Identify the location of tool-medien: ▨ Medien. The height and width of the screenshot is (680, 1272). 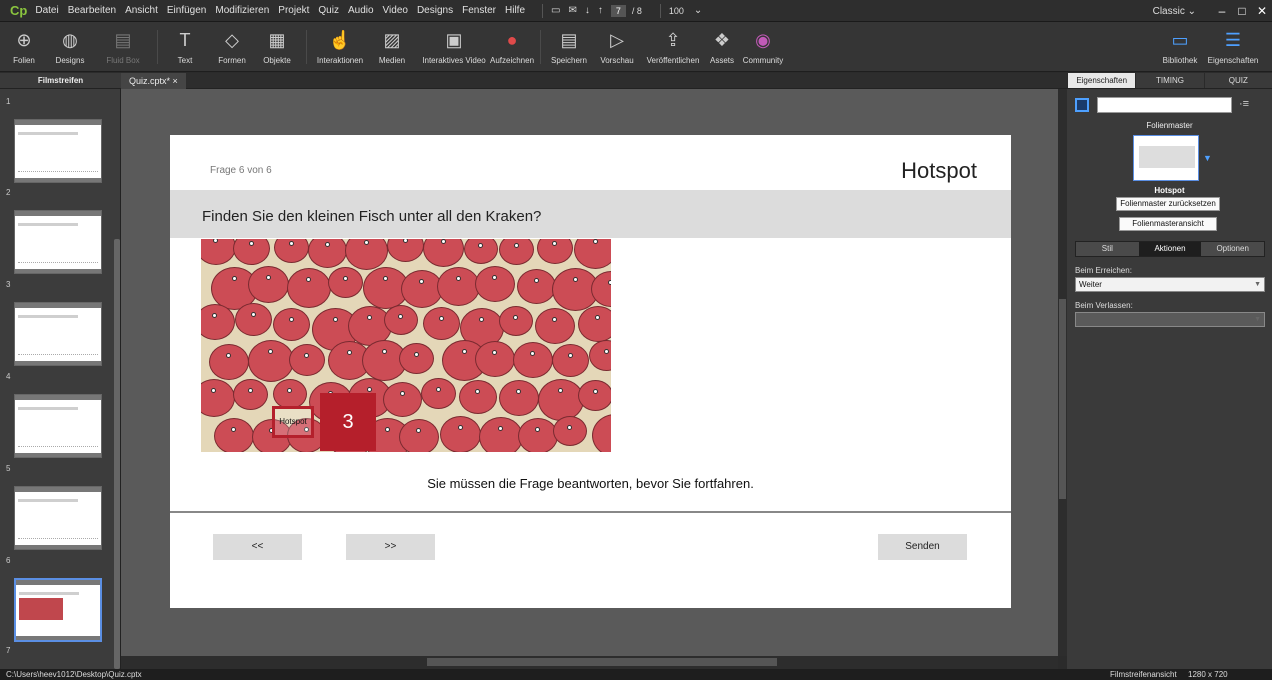
(392, 46).